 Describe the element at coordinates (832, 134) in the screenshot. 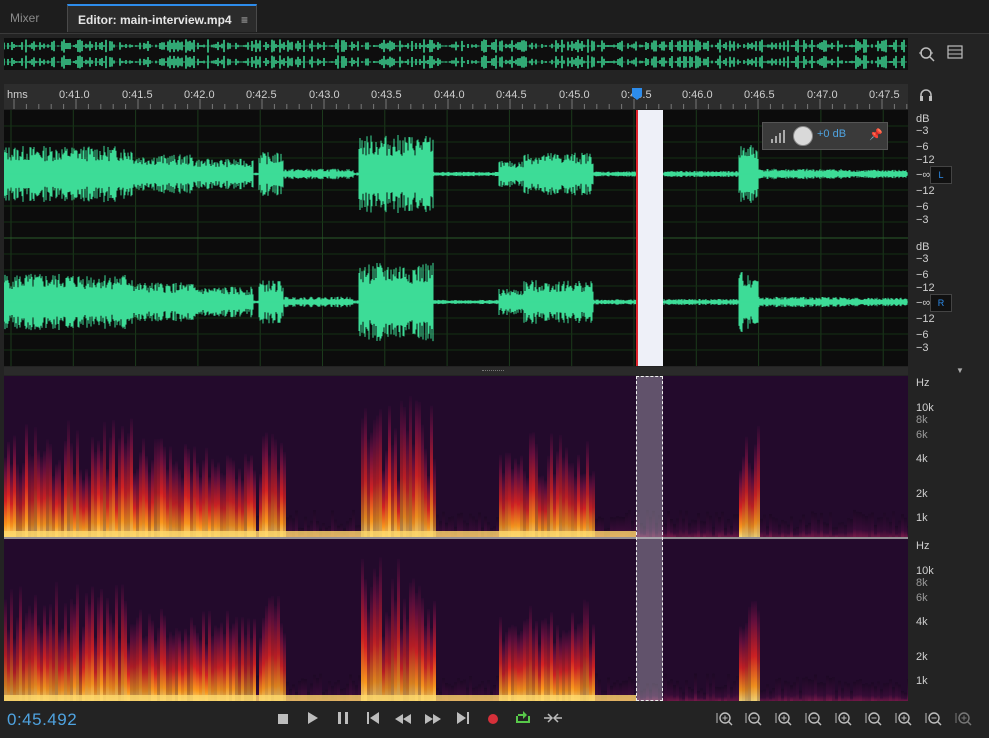

I see `gain-value: +0 dB` at that location.